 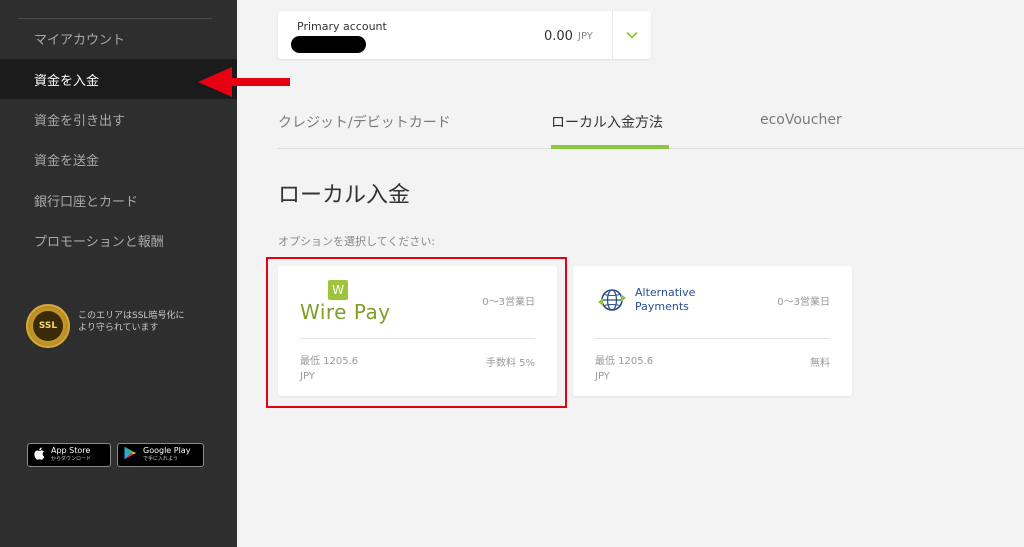 What do you see at coordinates (344, 195) in the screenshot?
I see `section-title: ローカル入金` at bounding box center [344, 195].